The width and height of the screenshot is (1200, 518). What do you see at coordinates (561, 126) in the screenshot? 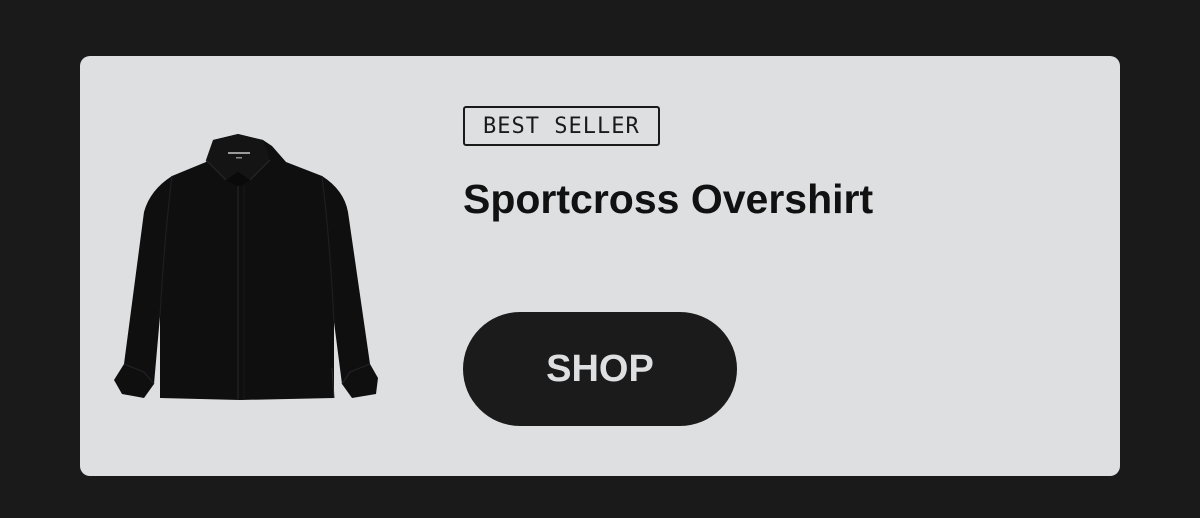
I see `best-seller-badge: BEST SELLER` at bounding box center [561, 126].